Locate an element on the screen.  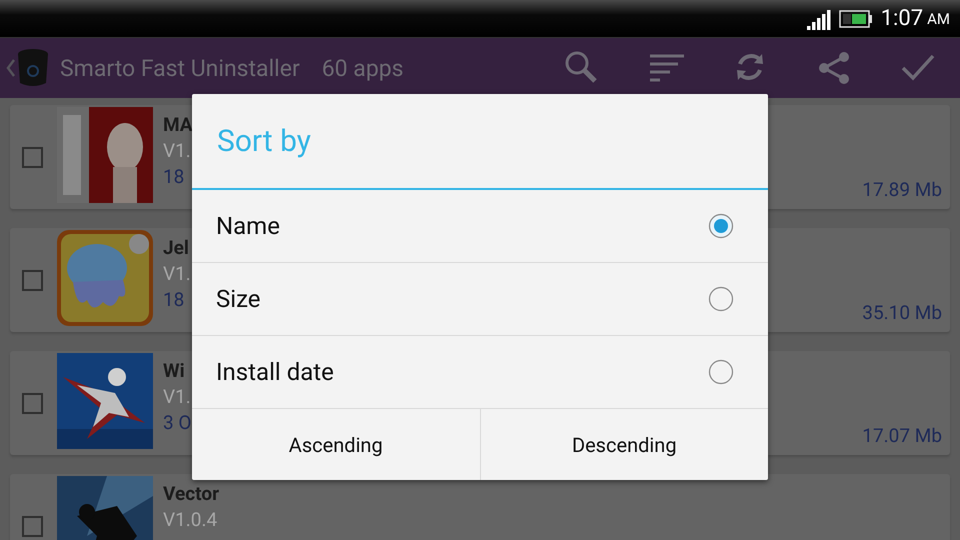
app-name: MA is located at coordinates (178, 124).